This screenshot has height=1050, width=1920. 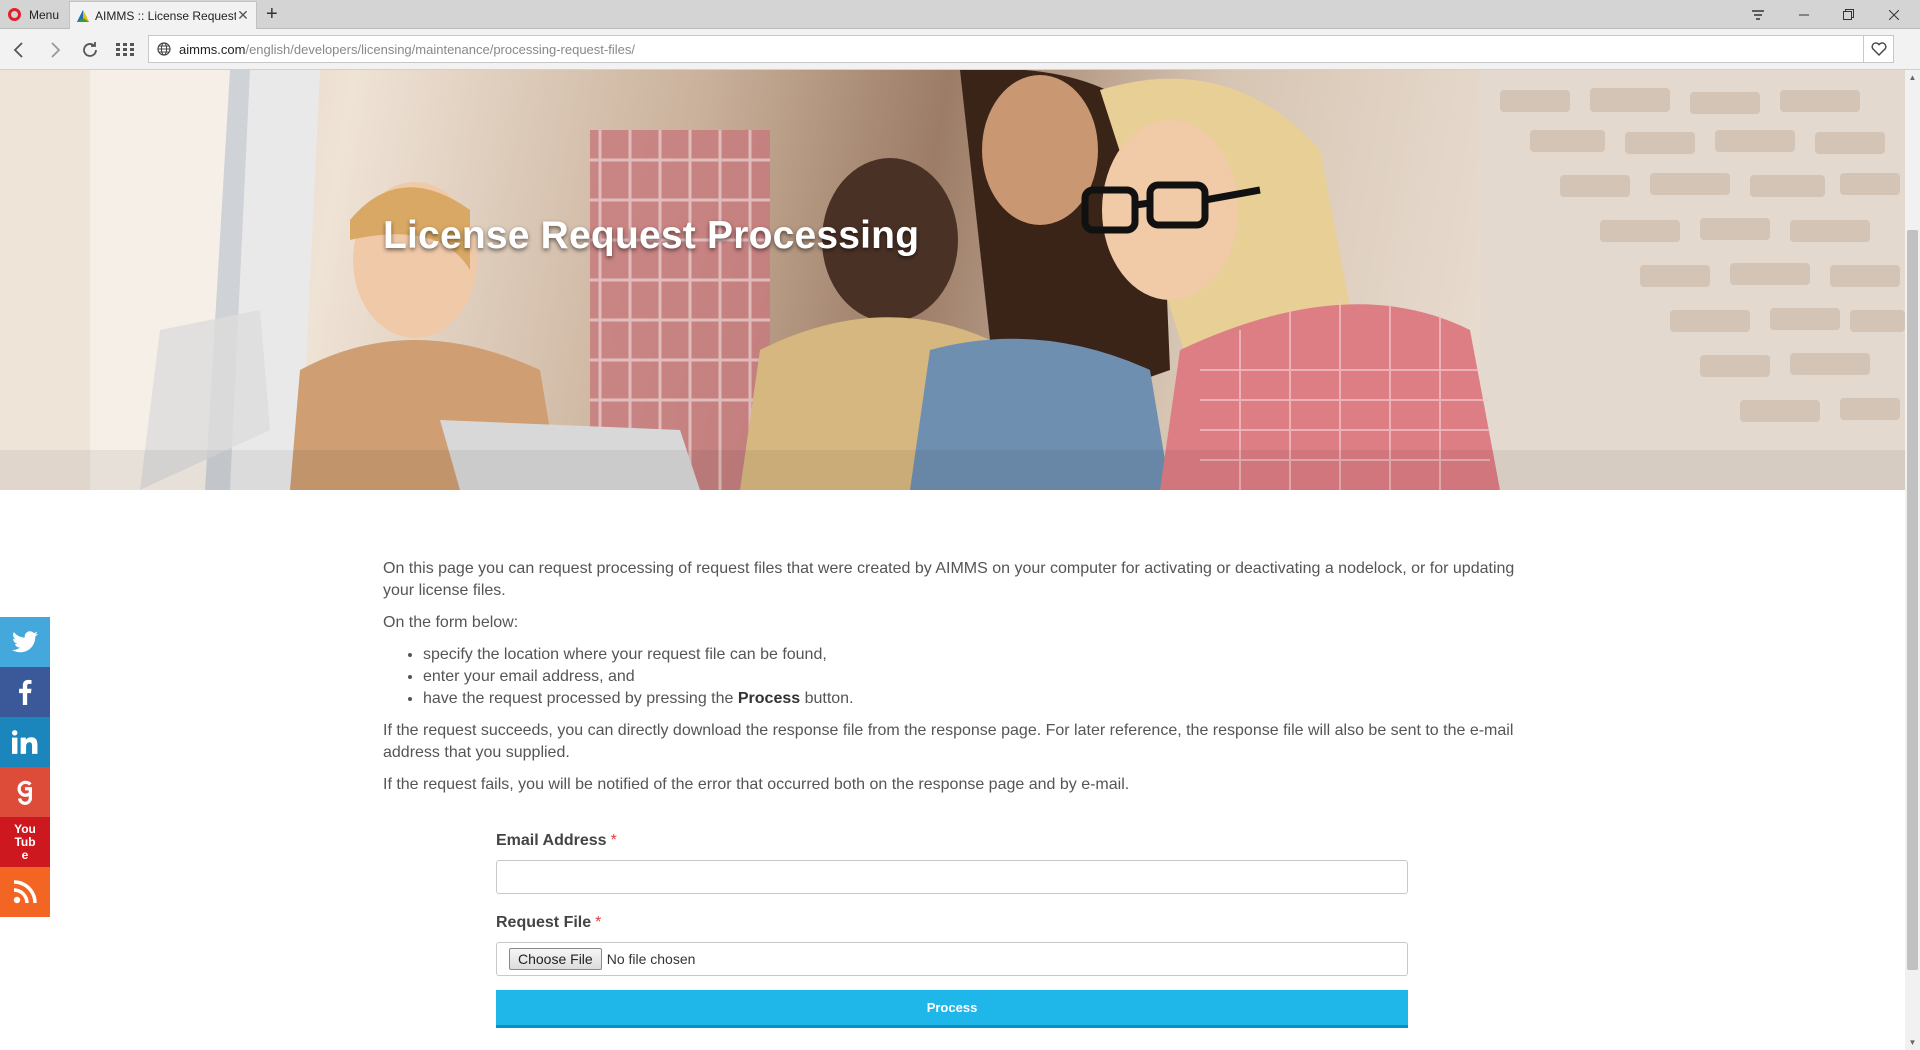 What do you see at coordinates (952, 843) in the screenshot?
I see `email-label: Email Address *` at bounding box center [952, 843].